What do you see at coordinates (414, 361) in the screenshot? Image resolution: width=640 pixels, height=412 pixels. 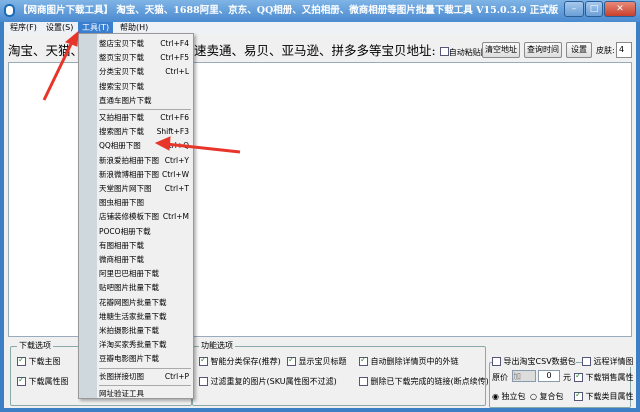 I see `delete-links-label: 自动删除详情页中的外链` at bounding box center [414, 361].